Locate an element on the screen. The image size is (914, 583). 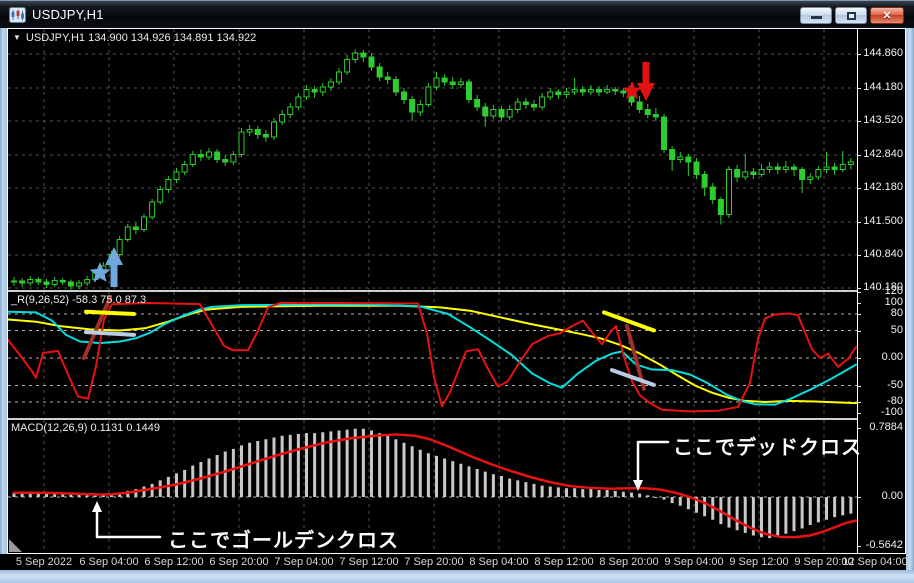
sell-arrow is located at coordinates (638, 81).